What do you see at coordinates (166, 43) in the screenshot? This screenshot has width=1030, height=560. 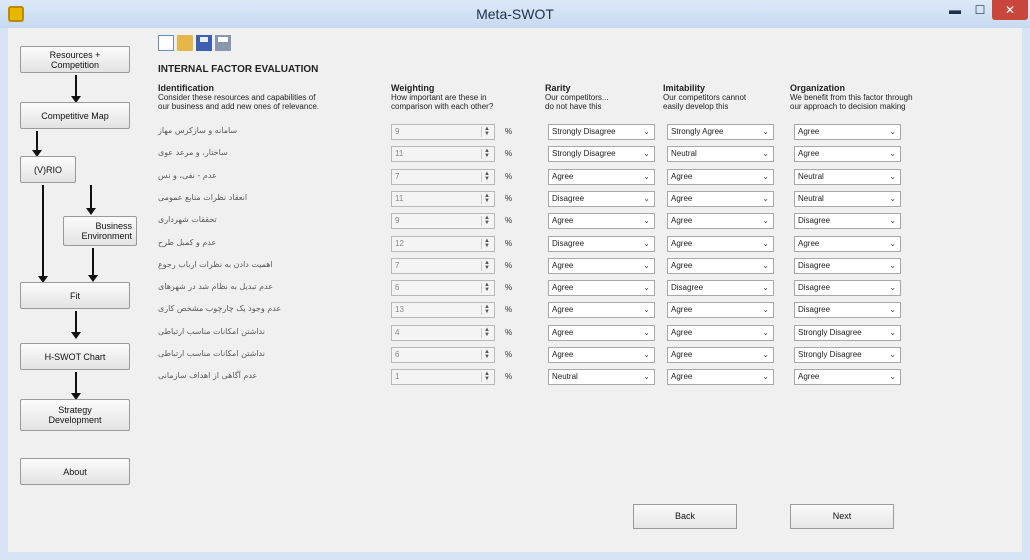 I see `new-file-icon` at bounding box center [166, 43].